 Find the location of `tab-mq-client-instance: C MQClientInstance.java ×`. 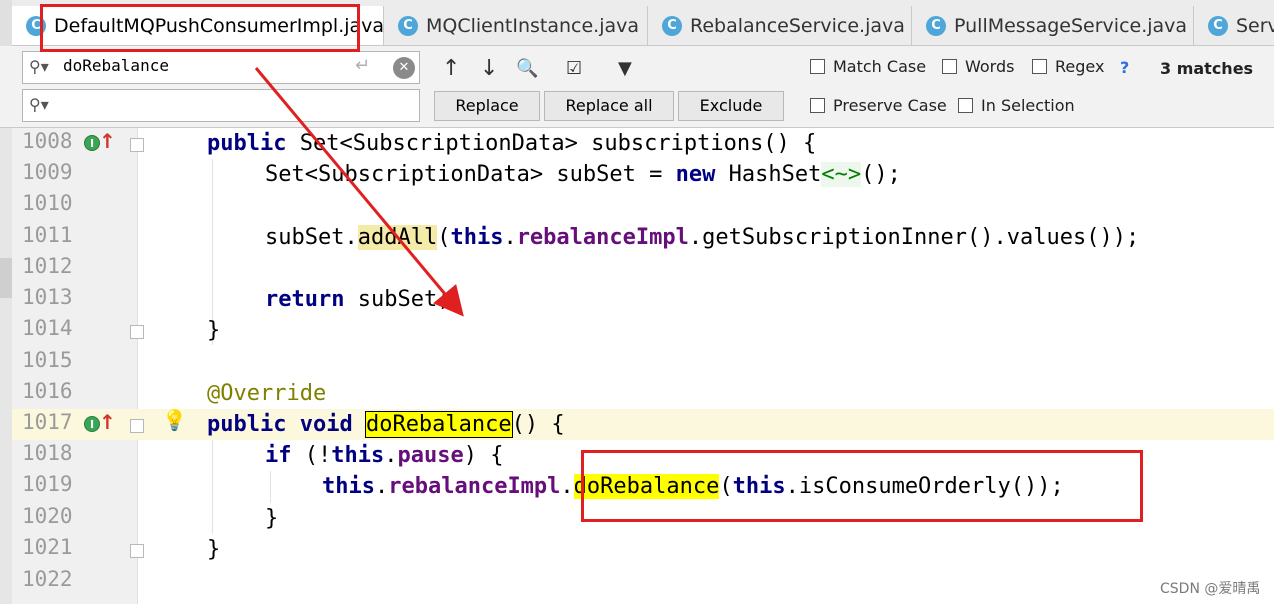

tab-mq-client-instance: C MQClientInstance.java × is located at coordinates (516, 25).